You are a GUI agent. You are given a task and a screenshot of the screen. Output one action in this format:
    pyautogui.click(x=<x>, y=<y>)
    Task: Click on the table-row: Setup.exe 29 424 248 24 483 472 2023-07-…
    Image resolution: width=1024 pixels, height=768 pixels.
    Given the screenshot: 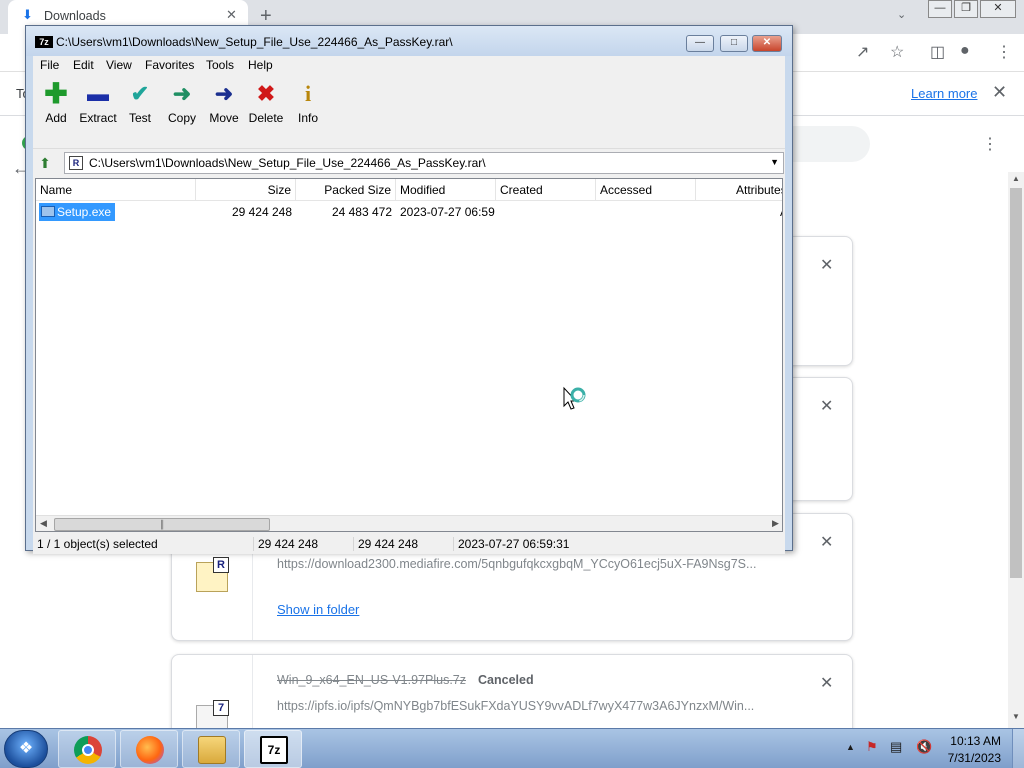 What is the action you would take?
    pyautogui.click(x=409, y=212)
    